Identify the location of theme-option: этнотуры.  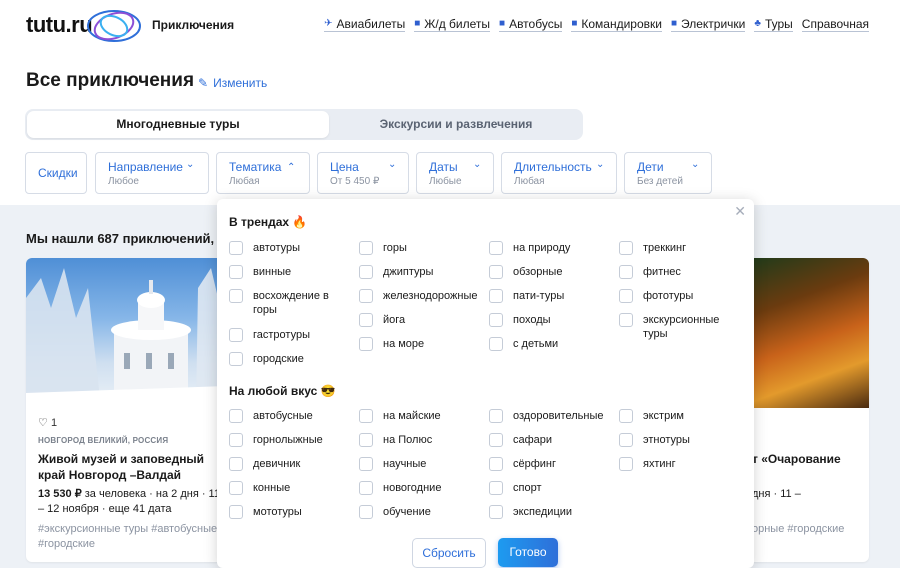
(654, 440).